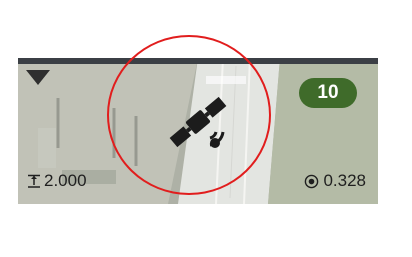 The height and width of the screenshot is (257, 412). I want to click on signal-status-dot, so click(215, 143).